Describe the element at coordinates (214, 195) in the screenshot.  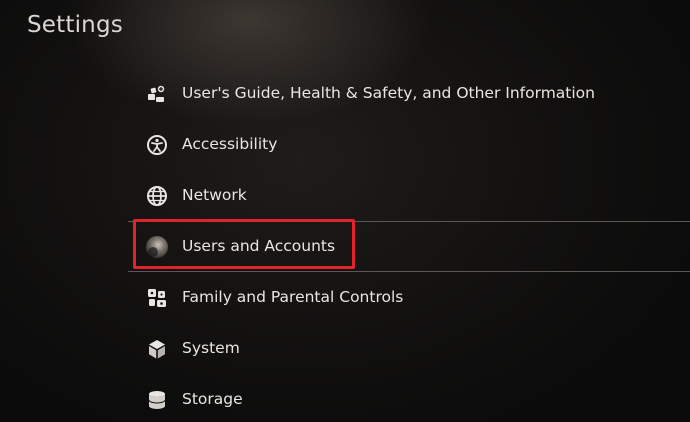
I see `menu-item-label: Network` at that location.